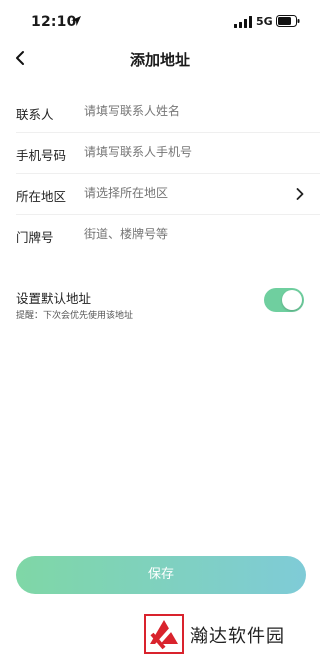 The image size is (320, 658). What do you see at coordinates (288, 21) in the screenshot?
I see `battery-icon` at bounding box center [288, 21].